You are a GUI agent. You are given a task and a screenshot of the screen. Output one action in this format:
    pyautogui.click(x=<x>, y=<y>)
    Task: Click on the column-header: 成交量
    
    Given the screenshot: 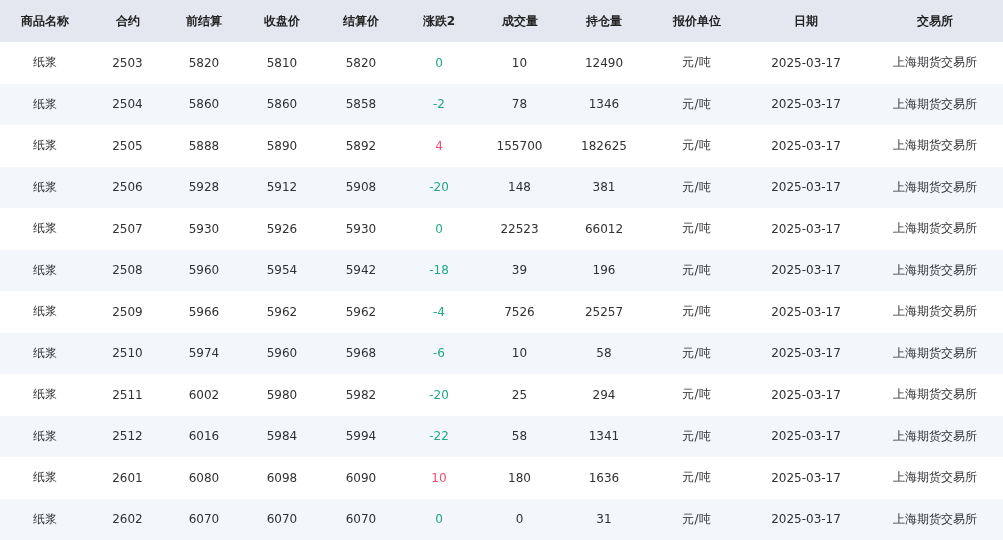 What is the action you would take?
    pyautogui.click(x=519, y=21)
    